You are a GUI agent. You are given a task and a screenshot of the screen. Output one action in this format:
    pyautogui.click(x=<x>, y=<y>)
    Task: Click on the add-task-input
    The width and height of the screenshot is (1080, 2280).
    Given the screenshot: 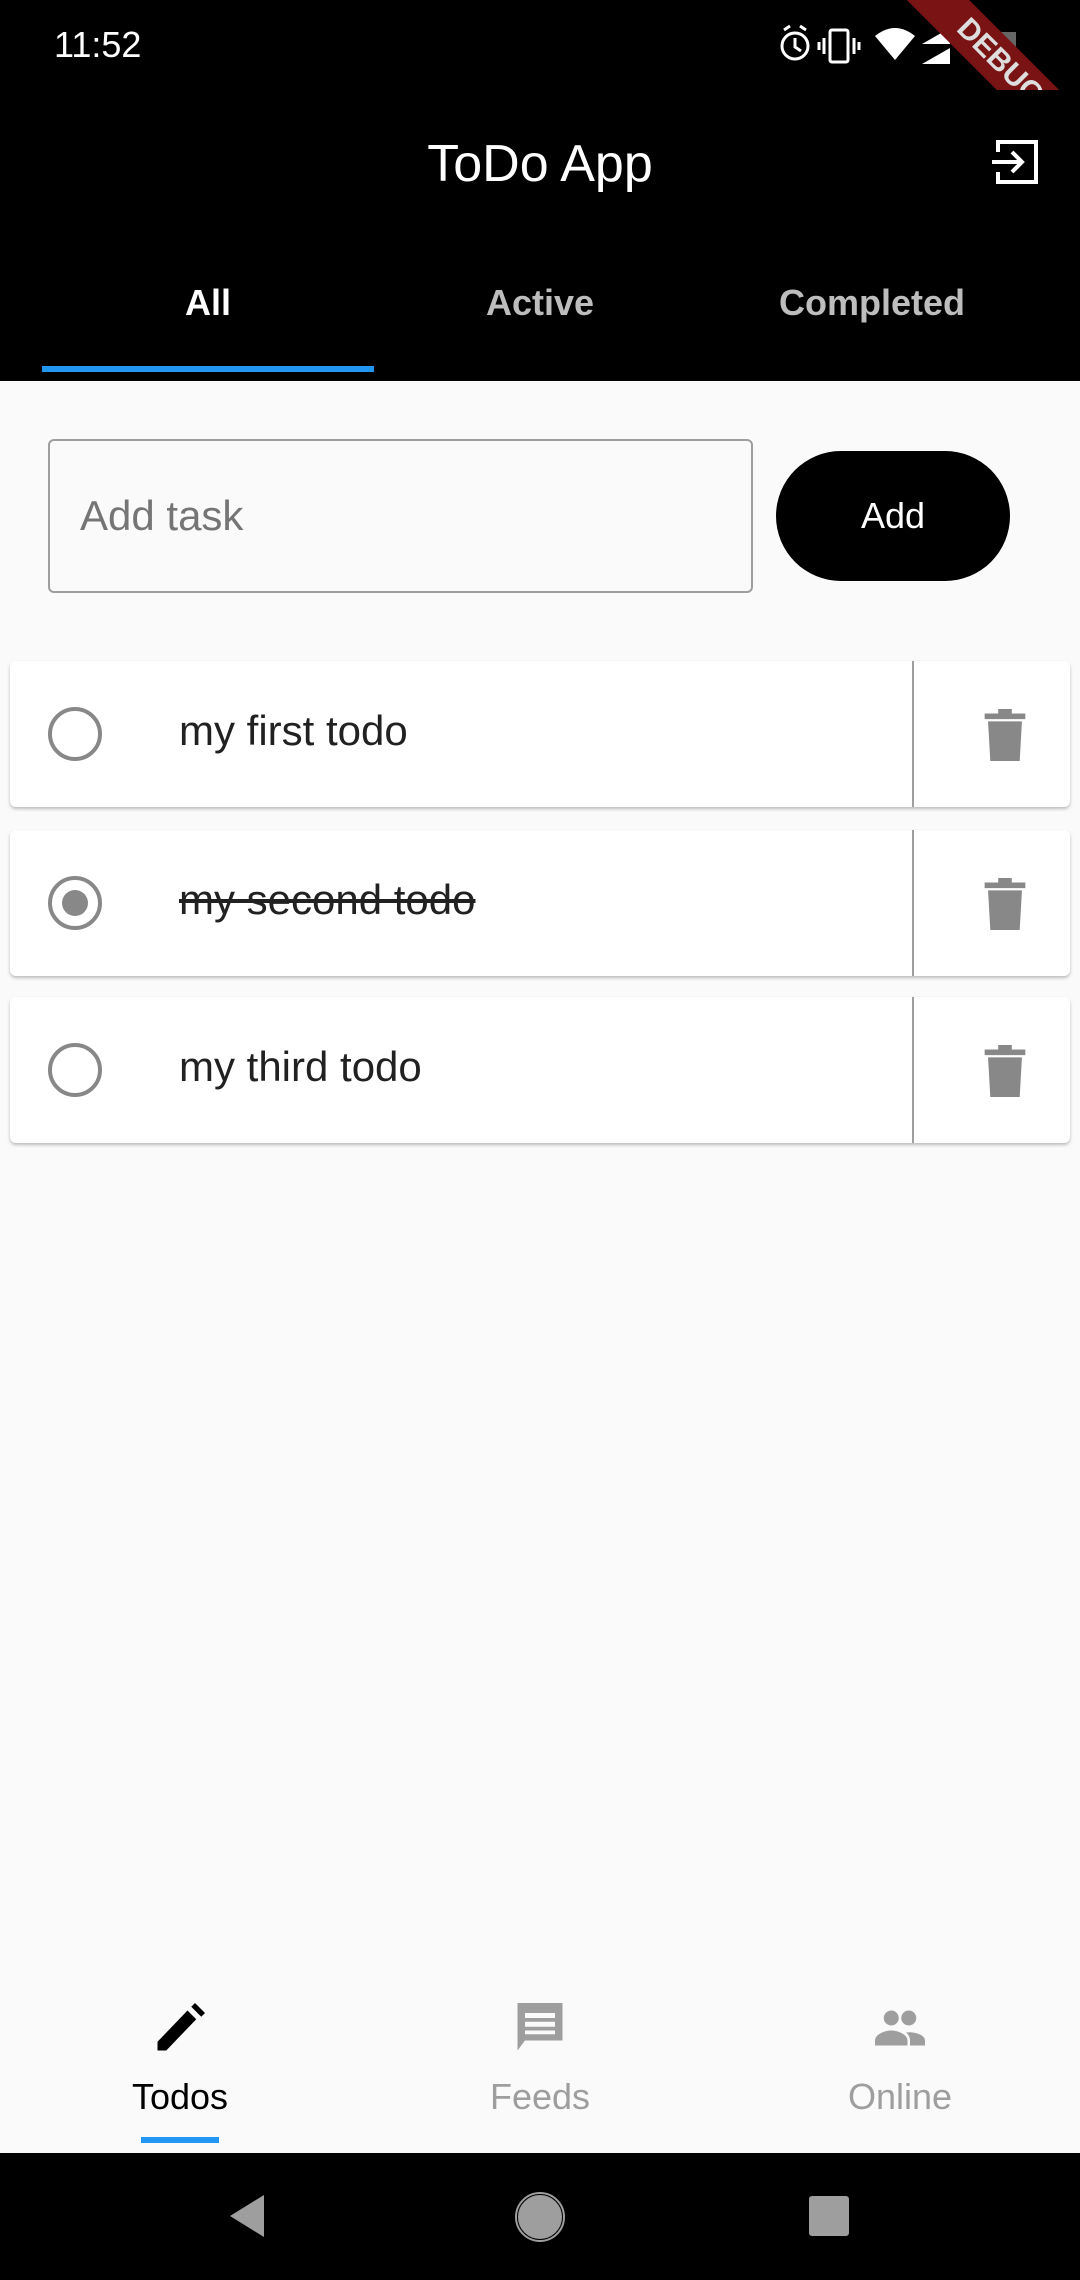 What is the action you would take?
    pyautogui.click(x=400, y=516)
    